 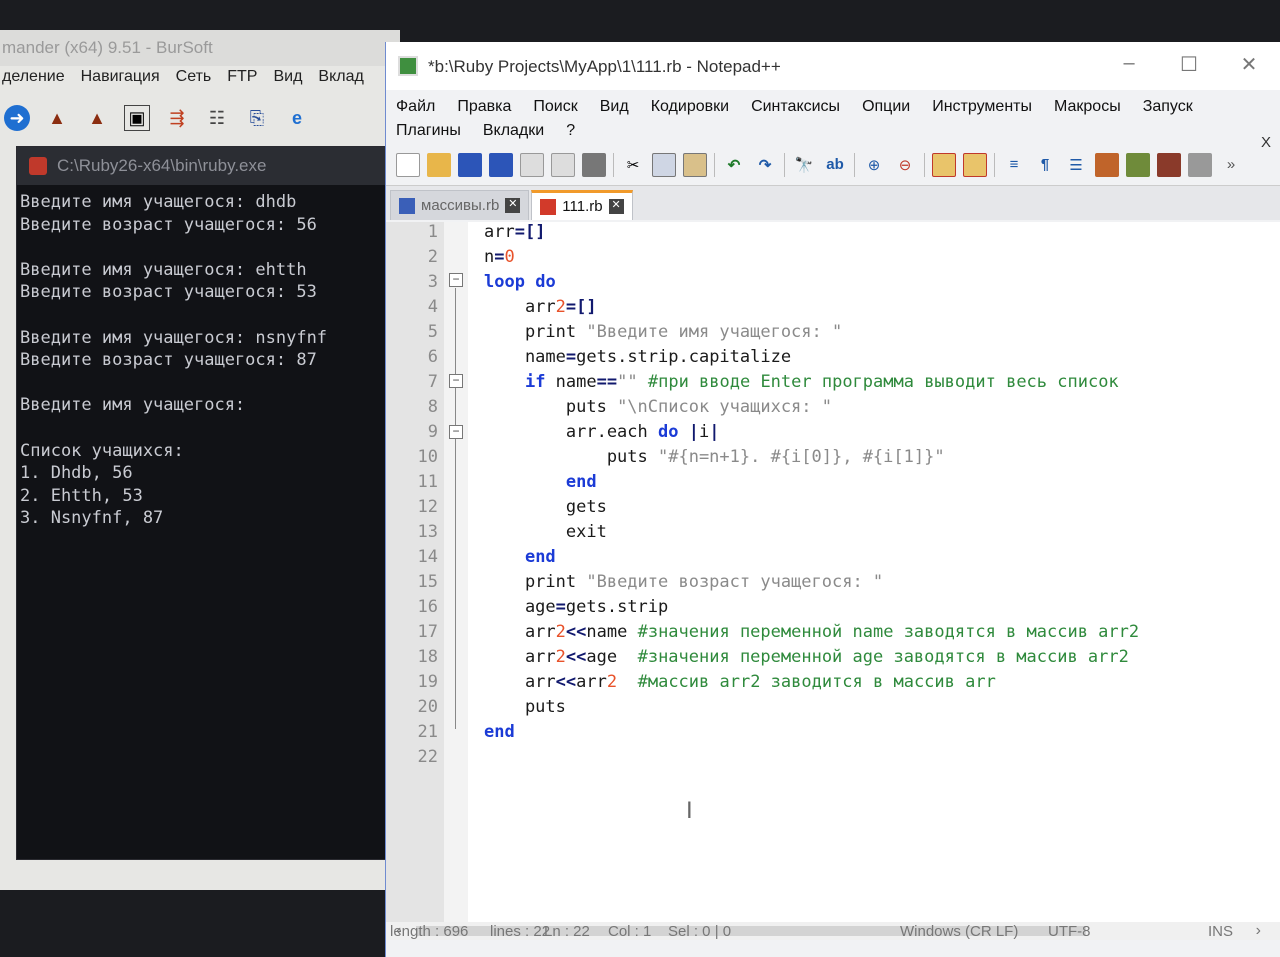 I want to click on menu-item: Плагины, so click(x=428, y=131).